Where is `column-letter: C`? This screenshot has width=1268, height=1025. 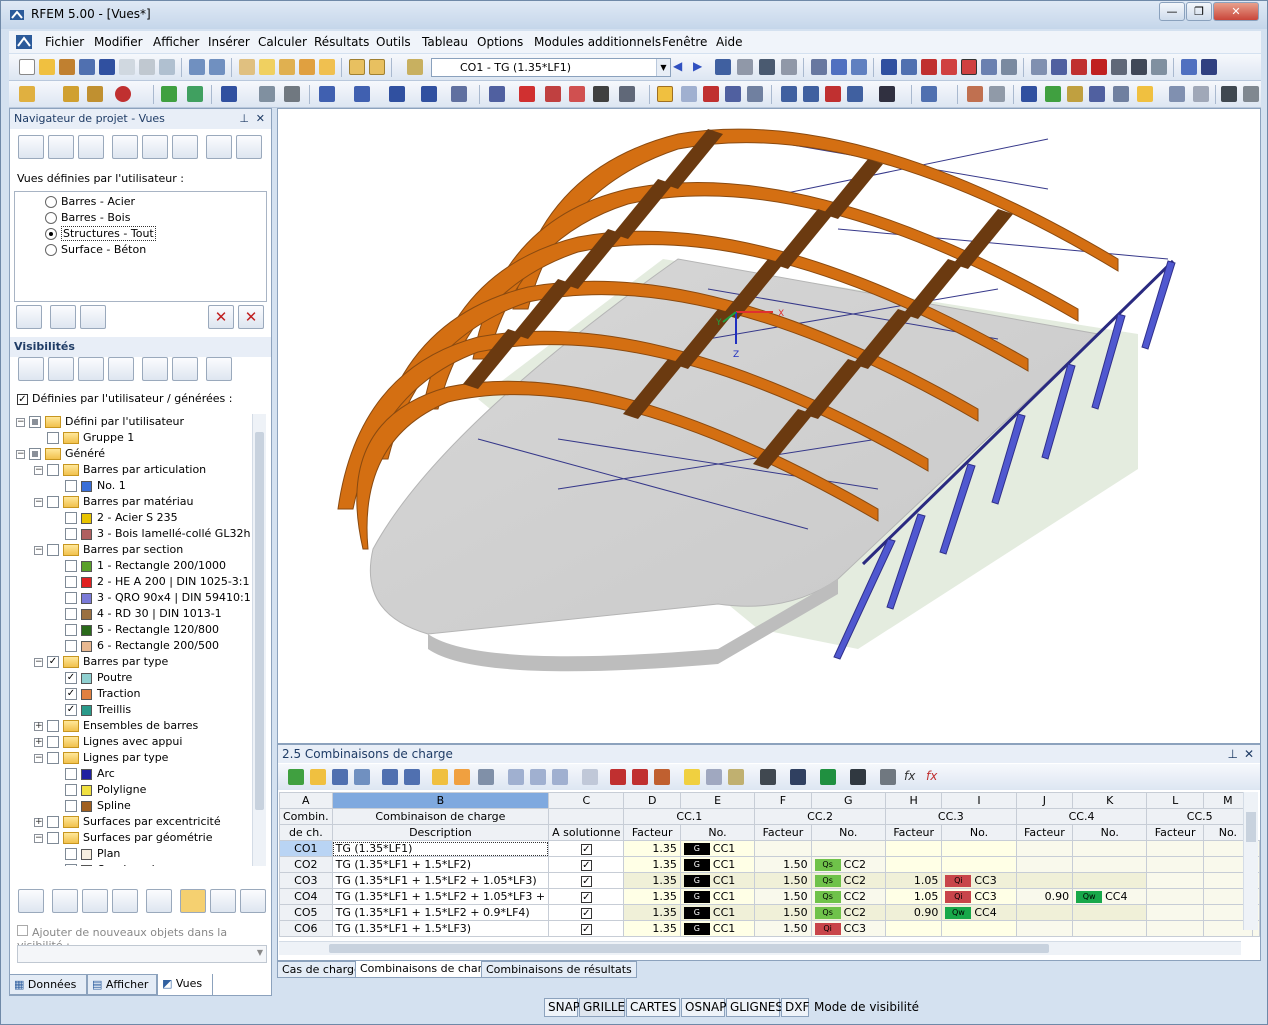 column-letter: C is located at coordinates (586, 800).